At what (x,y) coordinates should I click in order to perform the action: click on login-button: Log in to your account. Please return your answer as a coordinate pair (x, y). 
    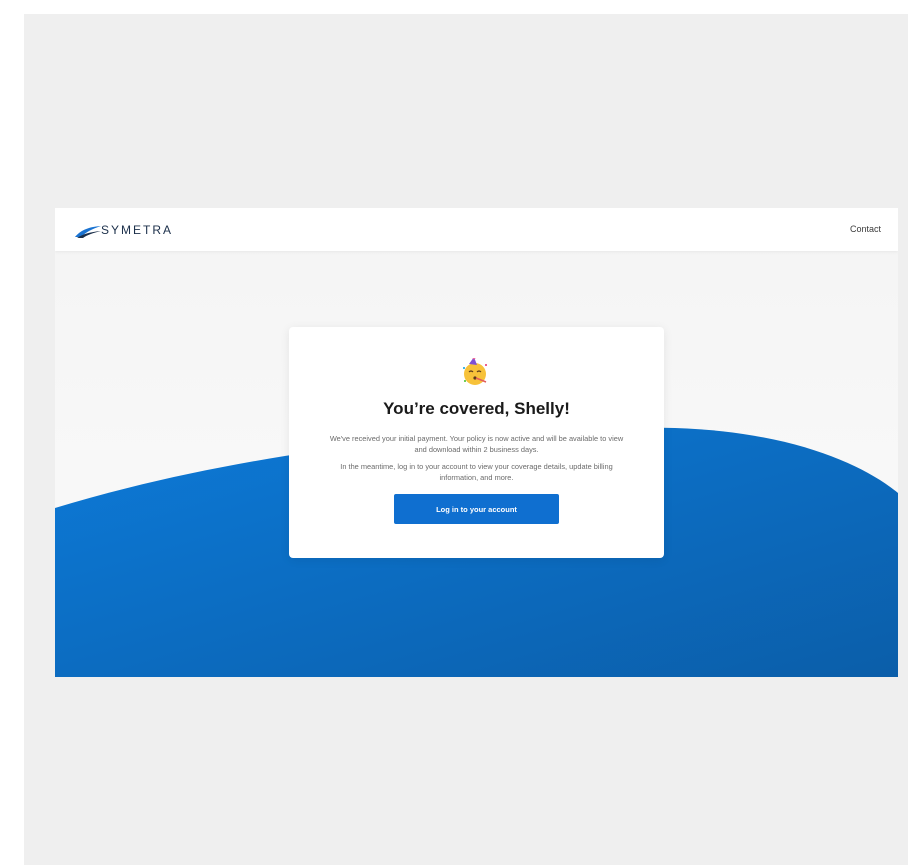
    Looking at the image, I should click on (476, 509).